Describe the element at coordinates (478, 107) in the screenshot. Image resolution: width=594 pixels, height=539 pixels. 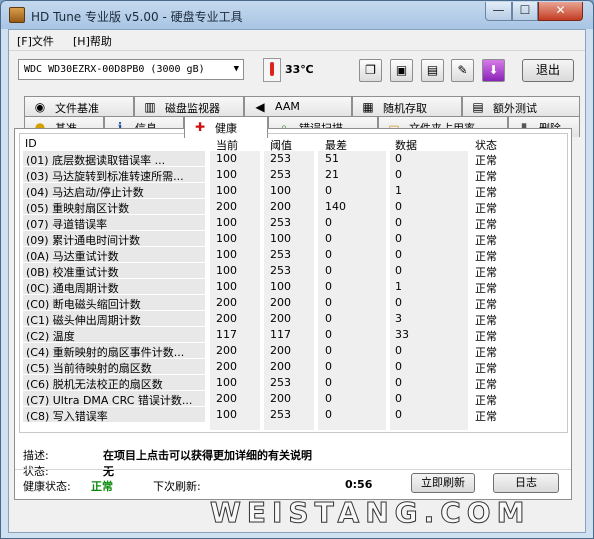
I see `extra-tests-icon: ▤` at that location.